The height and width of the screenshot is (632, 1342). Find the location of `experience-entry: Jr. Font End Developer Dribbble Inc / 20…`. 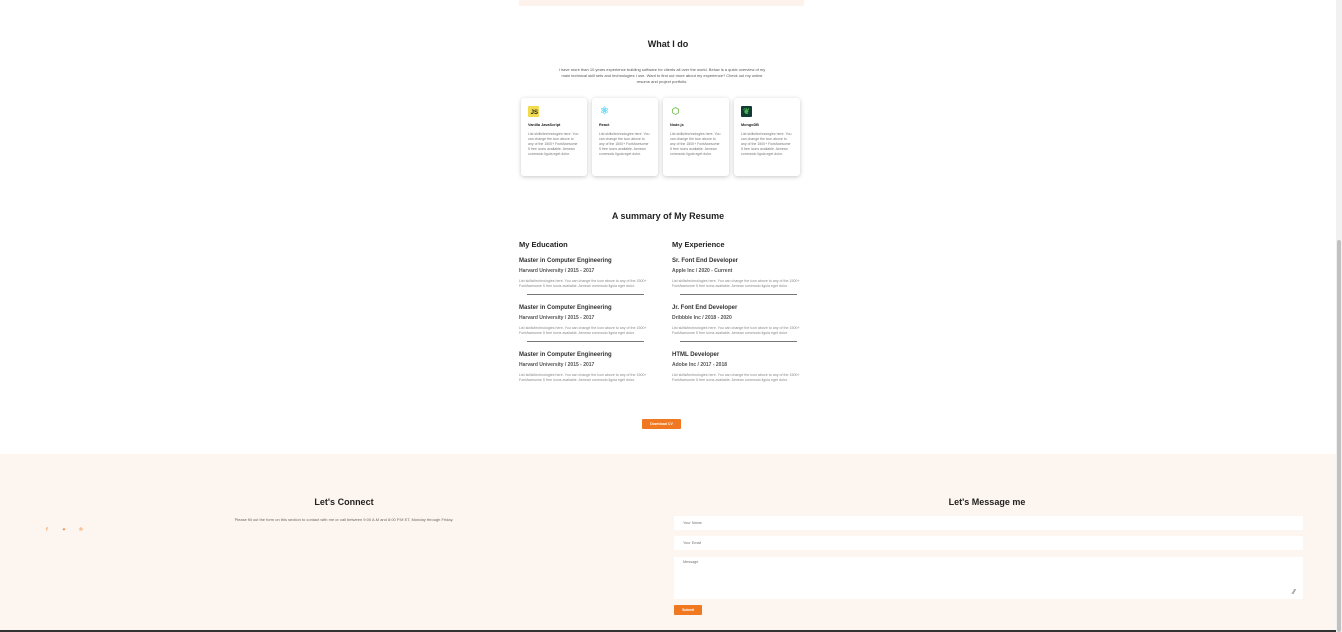

experience-entry: Jr. Font End Developer Dribbble Inc / 20… is located at coordinates (739, 324).